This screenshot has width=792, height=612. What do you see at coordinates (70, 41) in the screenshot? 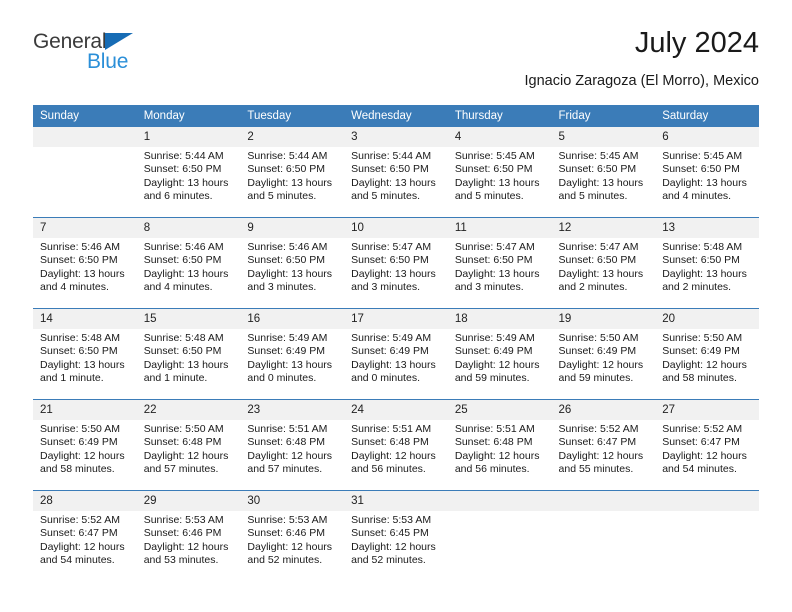
I see `logo-text-general: General` at bounding box center [70, 41].